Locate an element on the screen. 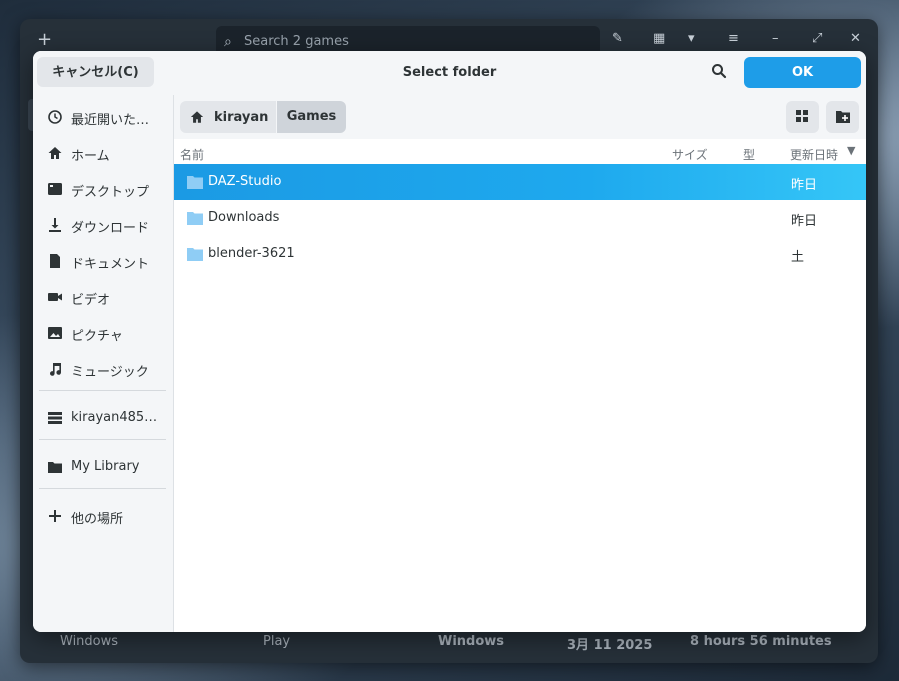 This screenshot has width=899, height=681. breadcrumb-home: kirayan is located at coordinates (228, 117).